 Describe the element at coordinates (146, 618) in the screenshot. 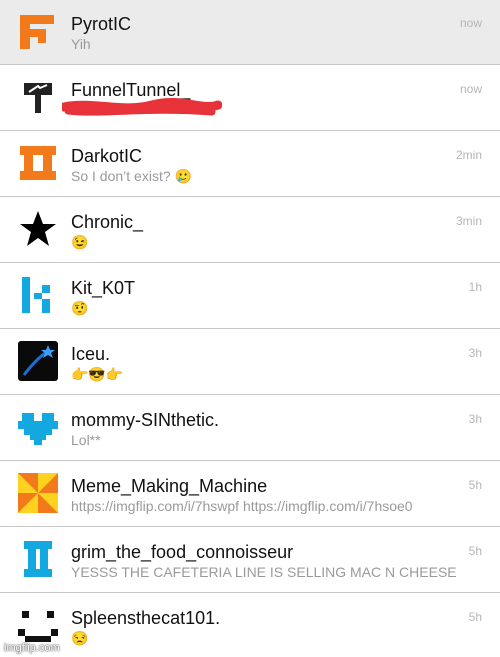

I see `contact-name: Spleensthecat101.` at that location.